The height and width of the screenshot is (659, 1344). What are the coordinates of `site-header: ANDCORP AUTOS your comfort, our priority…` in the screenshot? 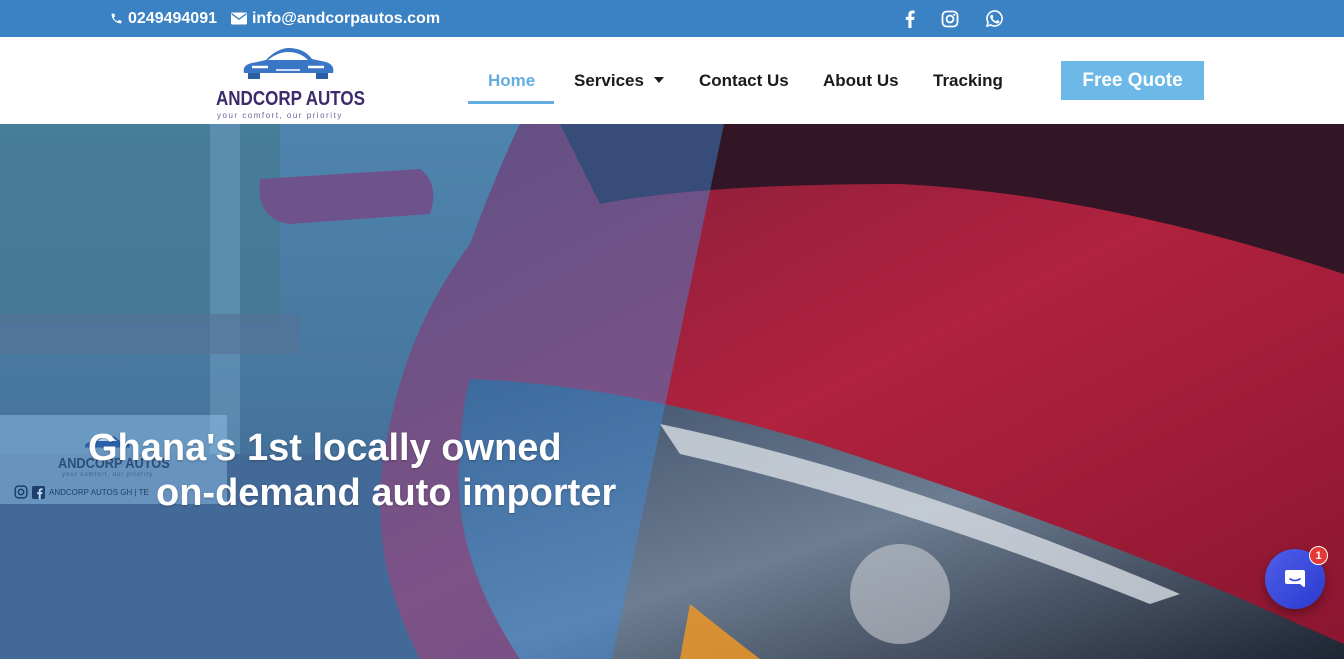 It's located at (672, 80).